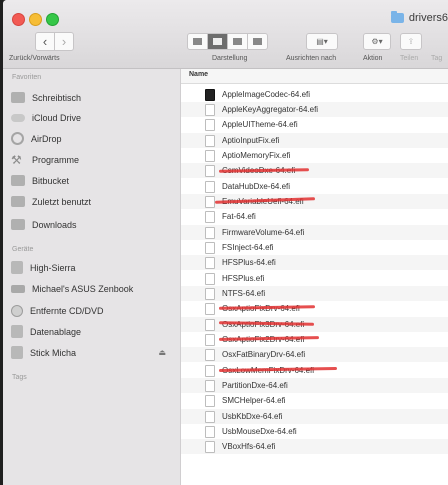  What do you see at coordinates (93, 97) in the screenshot?
I see `sidebar-item-desktop: Schreibtisch` at bounding box center [93, 97].